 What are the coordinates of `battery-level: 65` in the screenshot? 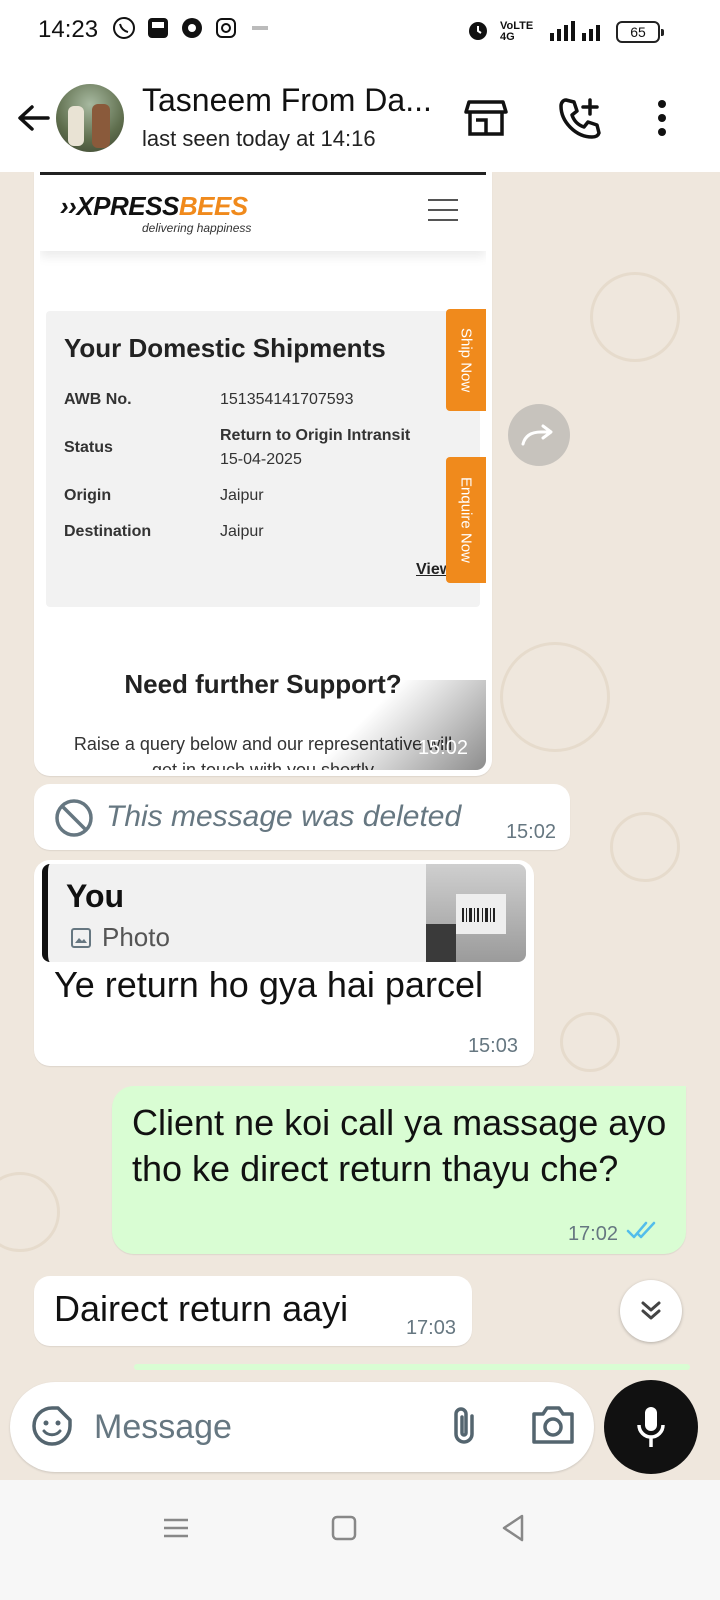 It's located at (638, 31).